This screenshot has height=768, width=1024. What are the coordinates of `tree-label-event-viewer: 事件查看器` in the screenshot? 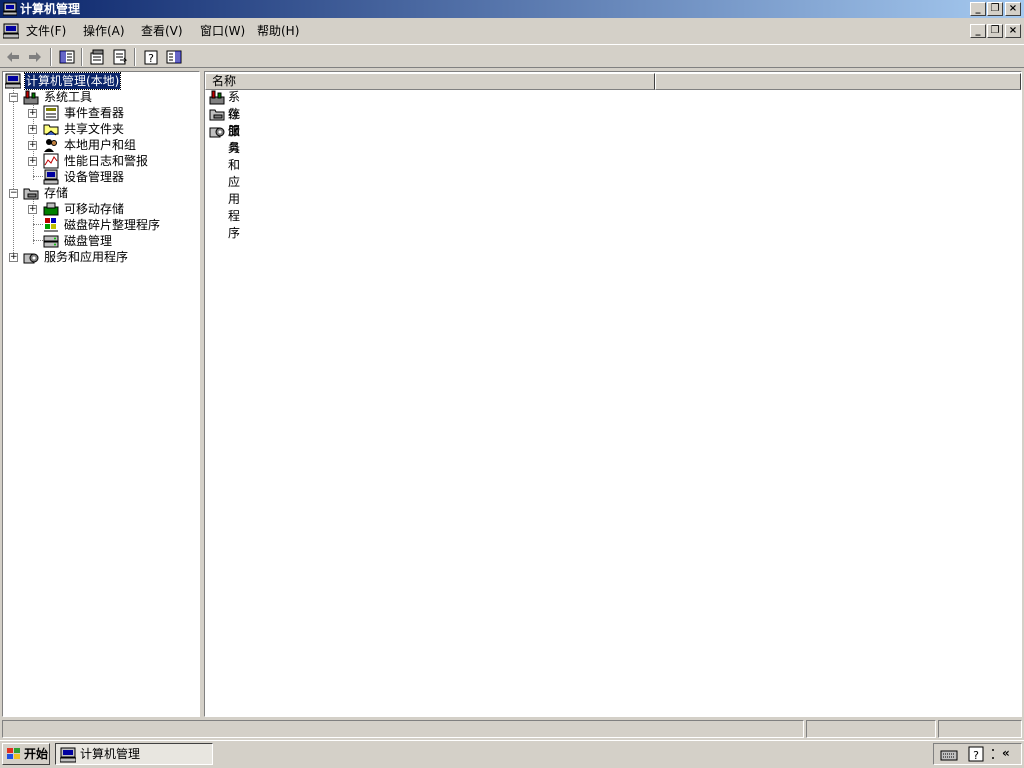 It's located at (94, 113).